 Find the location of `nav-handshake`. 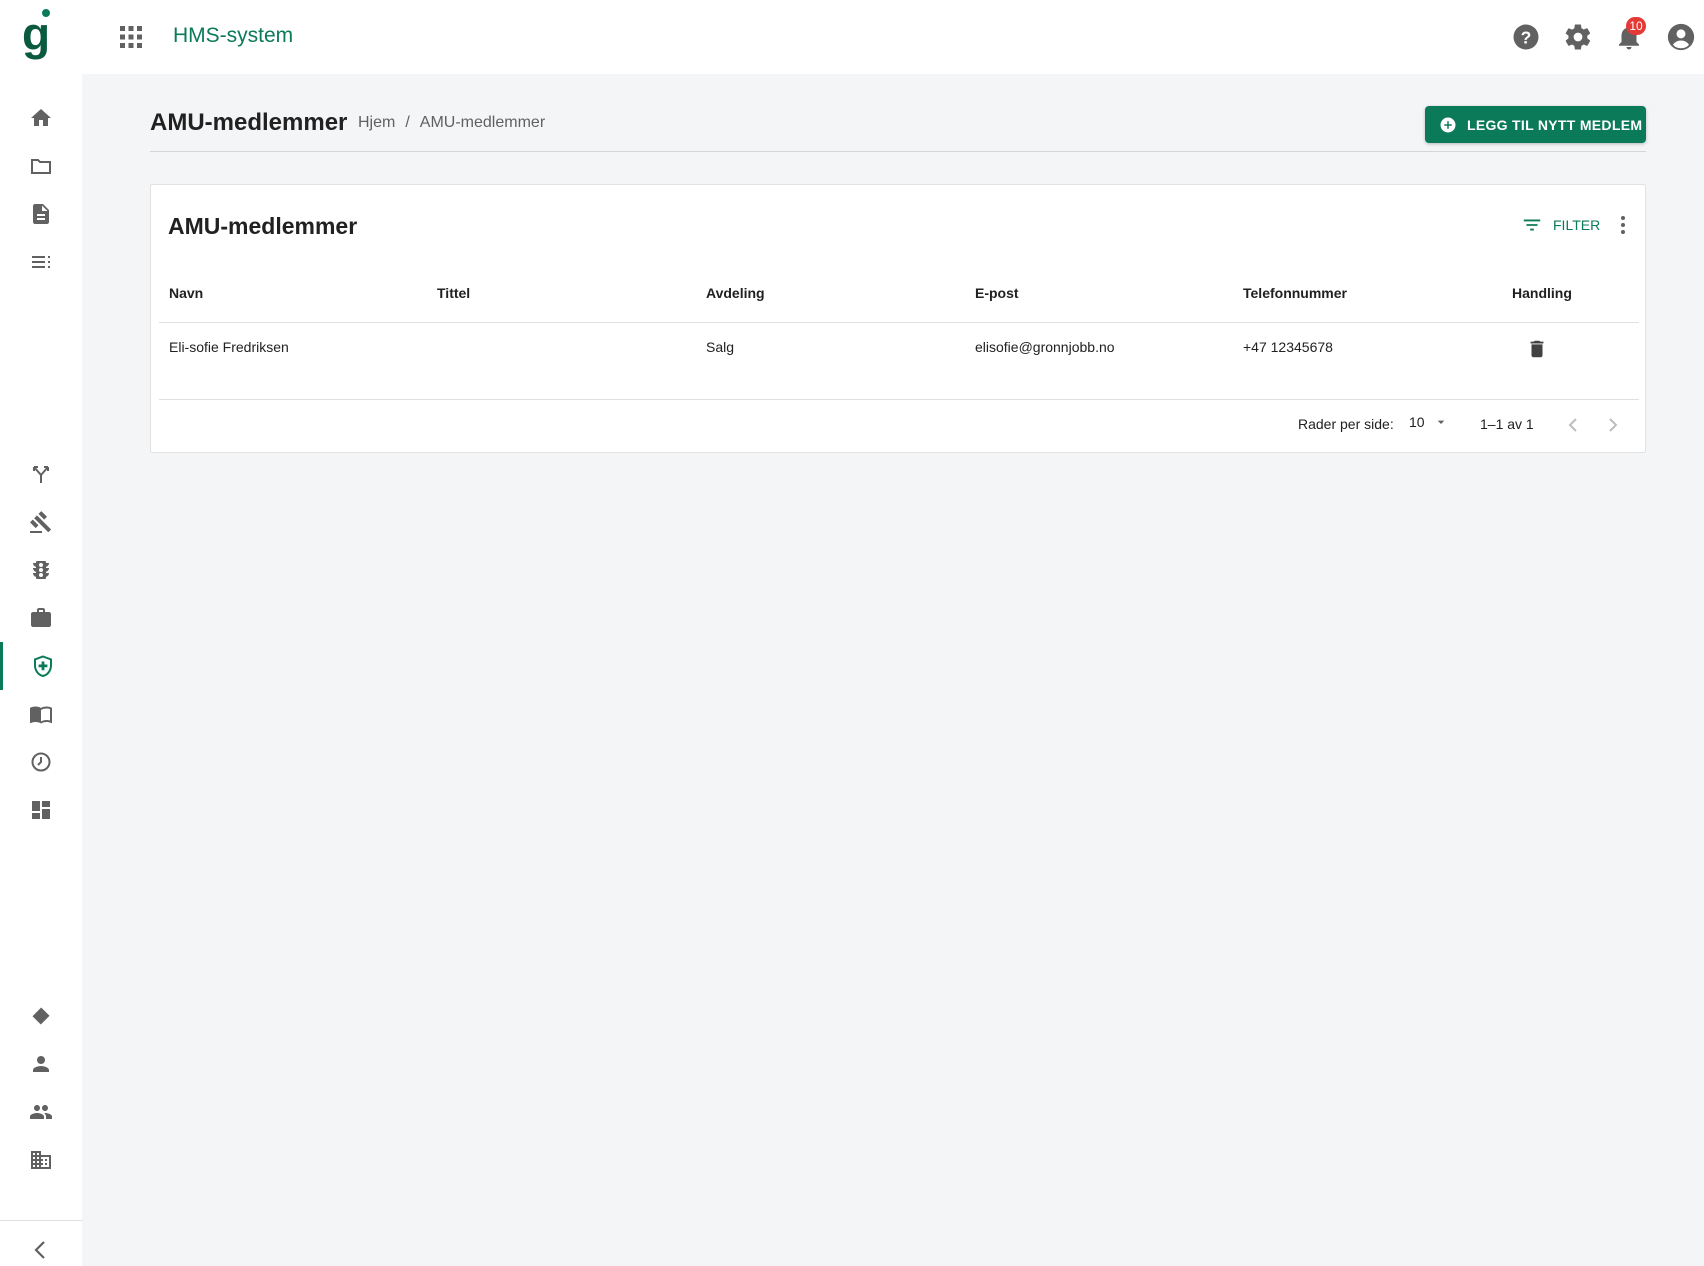

nav-handshake is located at coordinates (41, 1016).